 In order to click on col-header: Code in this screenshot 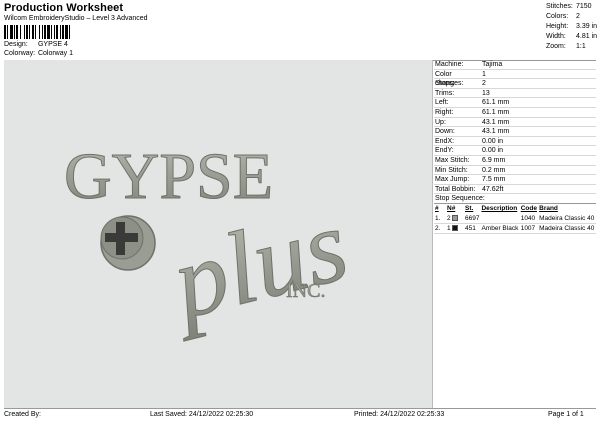, I will do `click(528, 209)`.